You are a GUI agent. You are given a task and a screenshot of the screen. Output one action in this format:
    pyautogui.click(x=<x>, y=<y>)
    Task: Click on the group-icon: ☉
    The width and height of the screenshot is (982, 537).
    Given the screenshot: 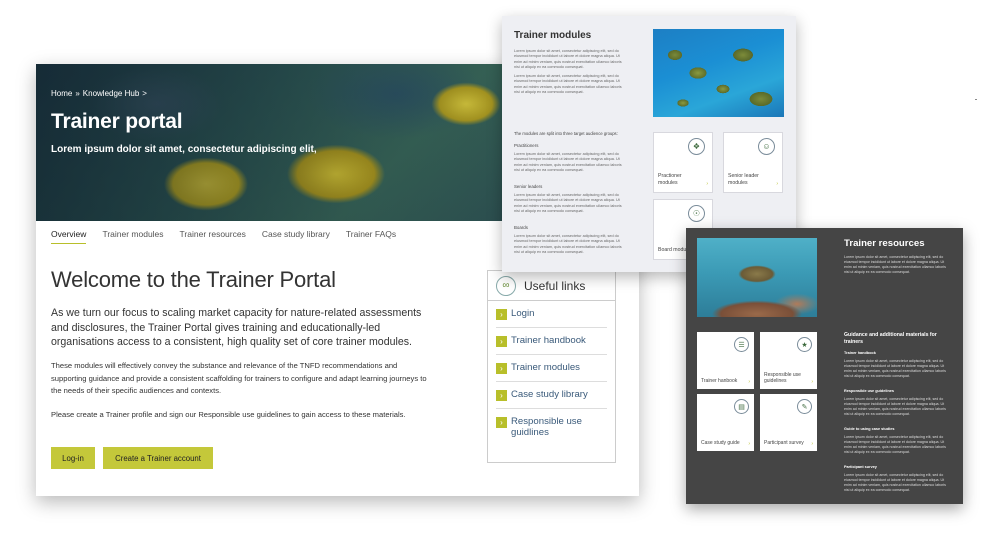 What is the action you would take?
    pyautogui.click(x=696, y=213)
    